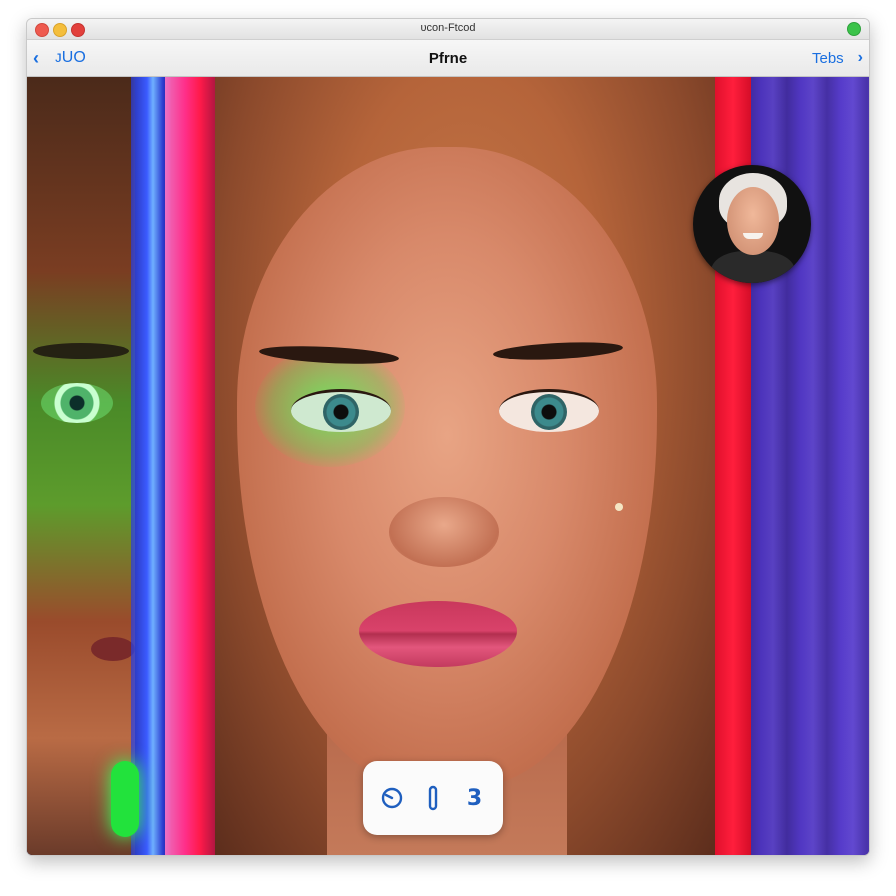  I want to click on pause-bar-icon, so click(433, 798).